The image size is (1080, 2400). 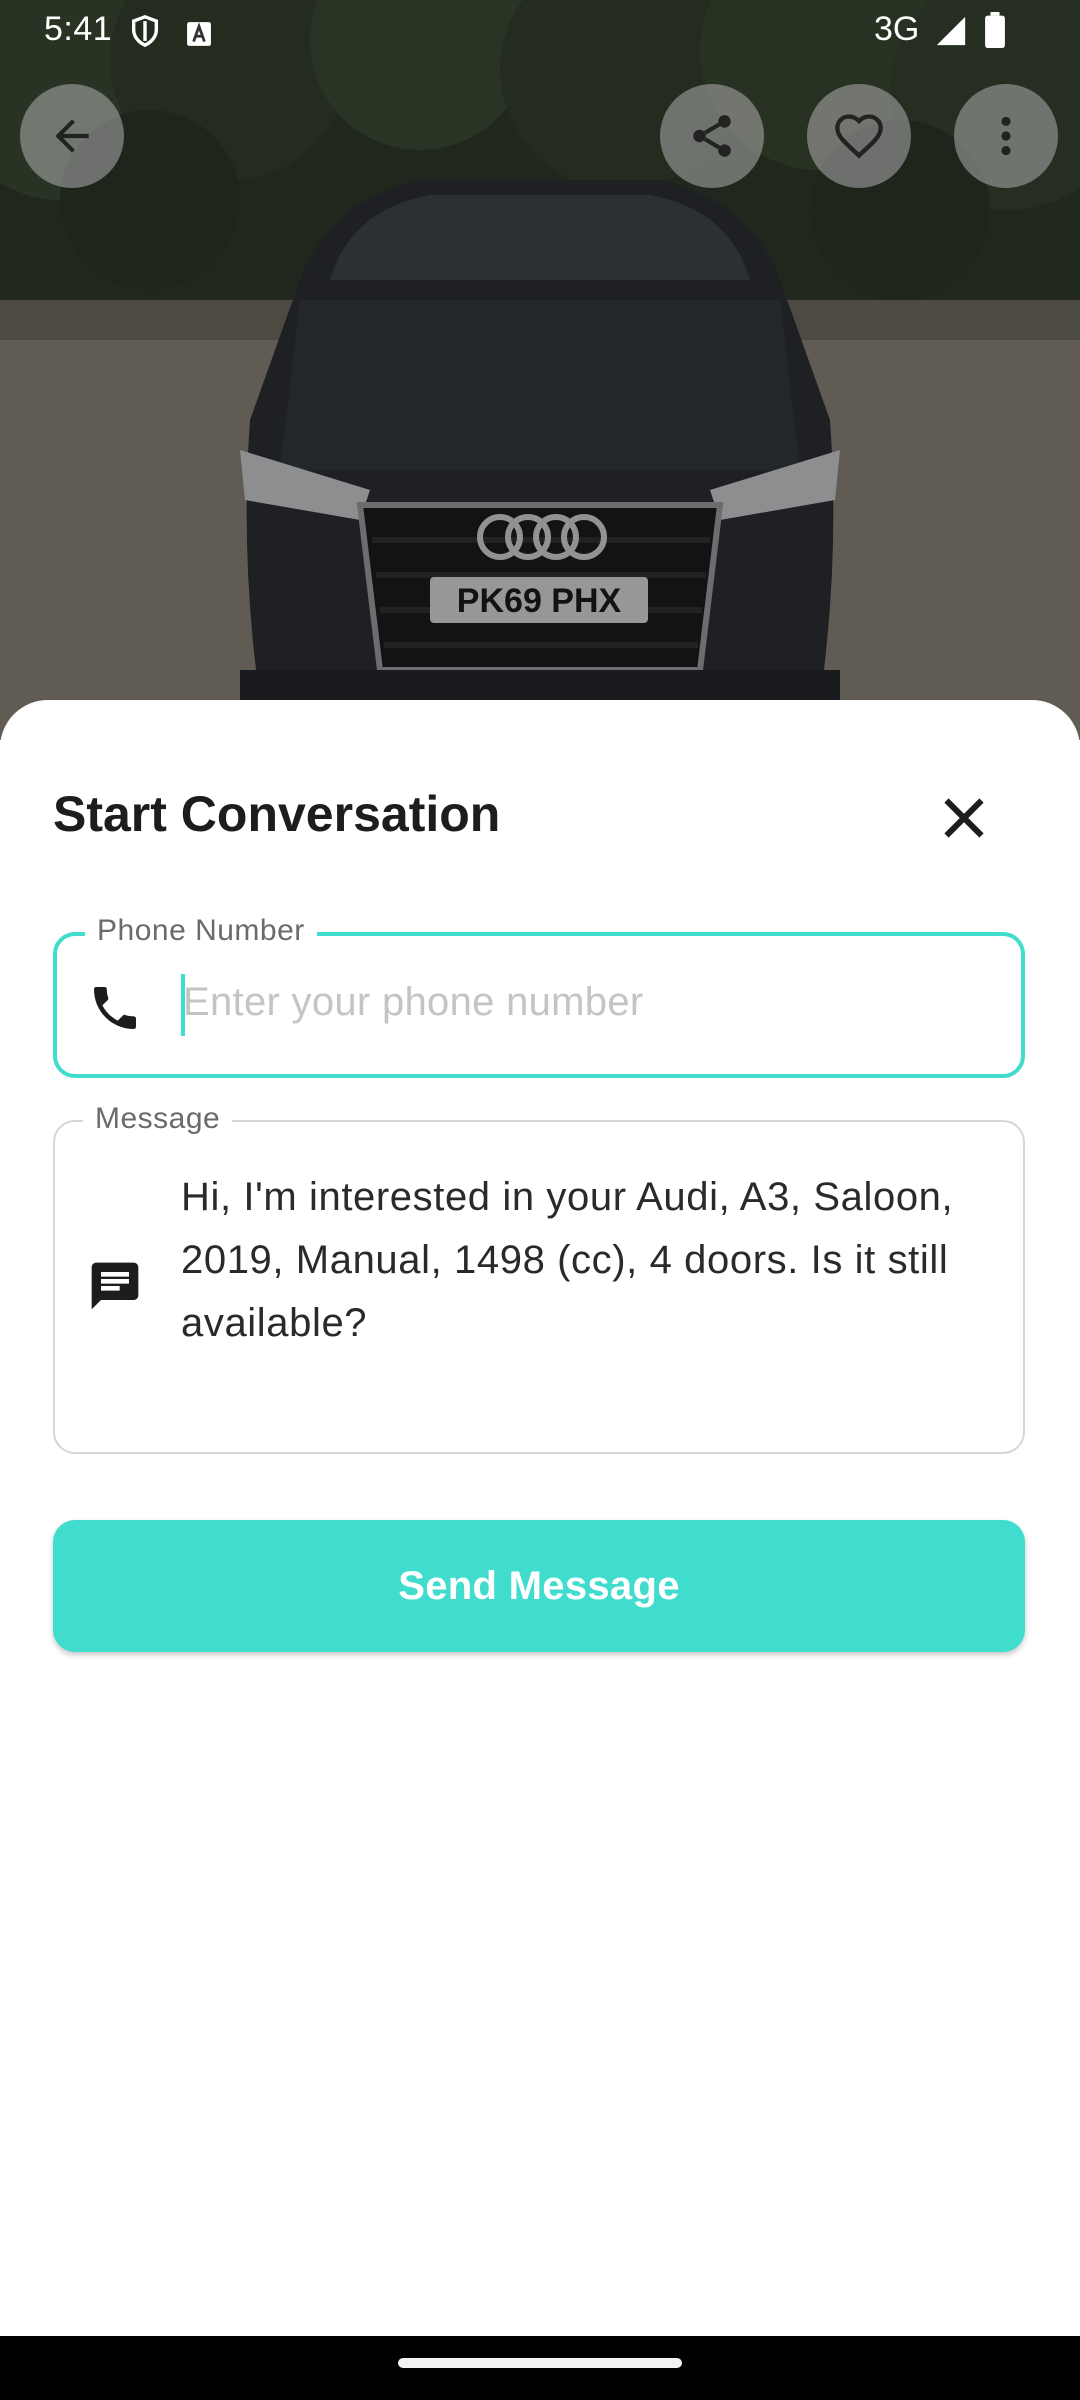 I want to click on signal-icon, so click(x=951, y=35).